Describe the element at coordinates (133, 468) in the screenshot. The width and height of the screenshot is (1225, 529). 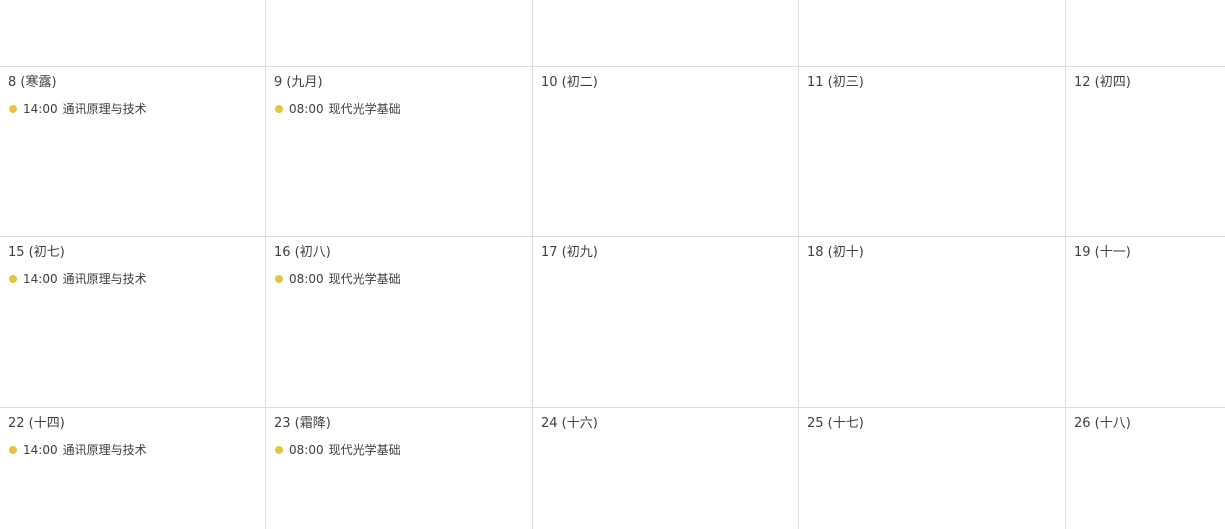
I see `day-cell: 22 (十四) 14:00 通讯原理与技术` at that location.